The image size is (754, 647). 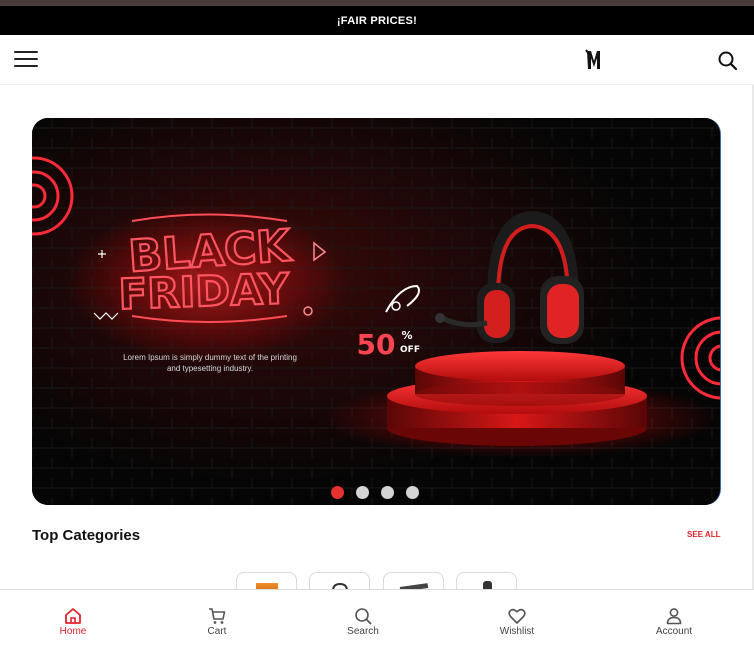 What do you see at coordinates (377, 60) in the screenshot?
I see `header` at bounding box center [377, 60].